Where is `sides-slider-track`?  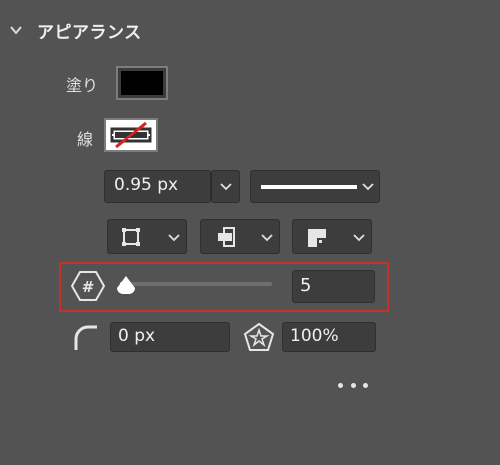
sides-slider-track is located at coordinates (200, 284).